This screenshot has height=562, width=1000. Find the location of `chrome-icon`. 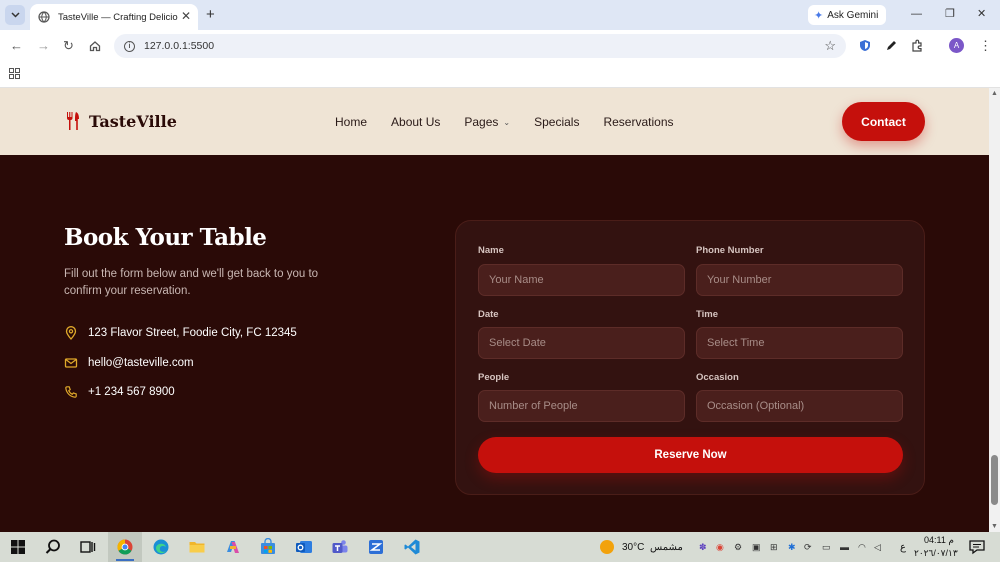

chrome-icon is located at coordinates (125, 547).